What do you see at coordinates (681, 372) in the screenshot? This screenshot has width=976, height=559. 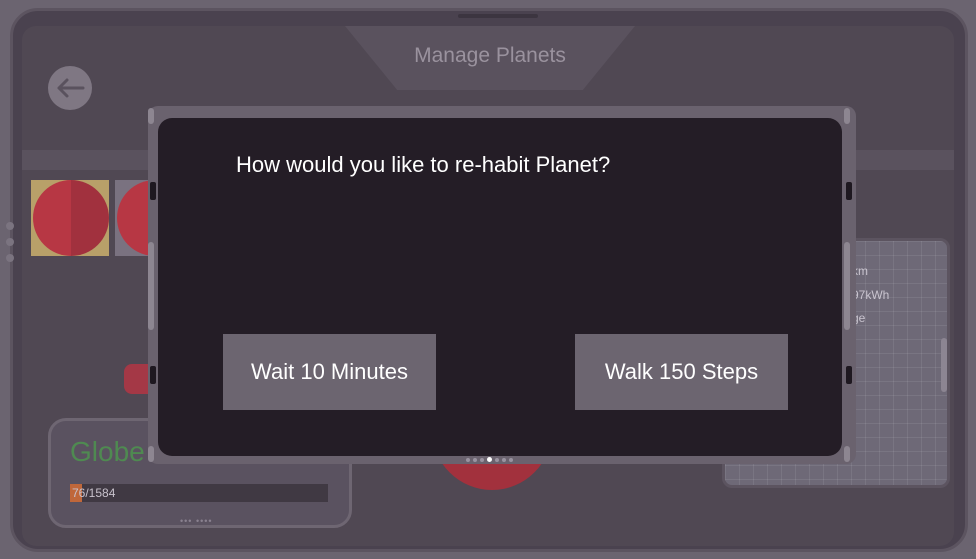 I see `walk-150-steps-button: Walk 150 Steps` at bounding box center [681, 372].